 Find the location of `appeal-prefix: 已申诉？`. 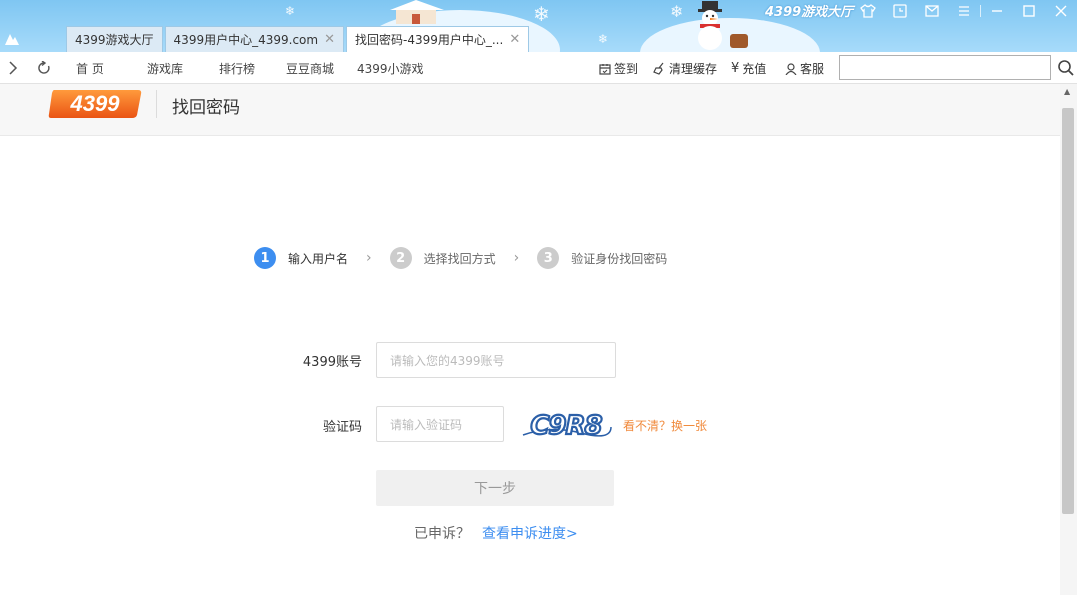

appeal-prefix: 已申诉？ is located at coordinates (442, 534).